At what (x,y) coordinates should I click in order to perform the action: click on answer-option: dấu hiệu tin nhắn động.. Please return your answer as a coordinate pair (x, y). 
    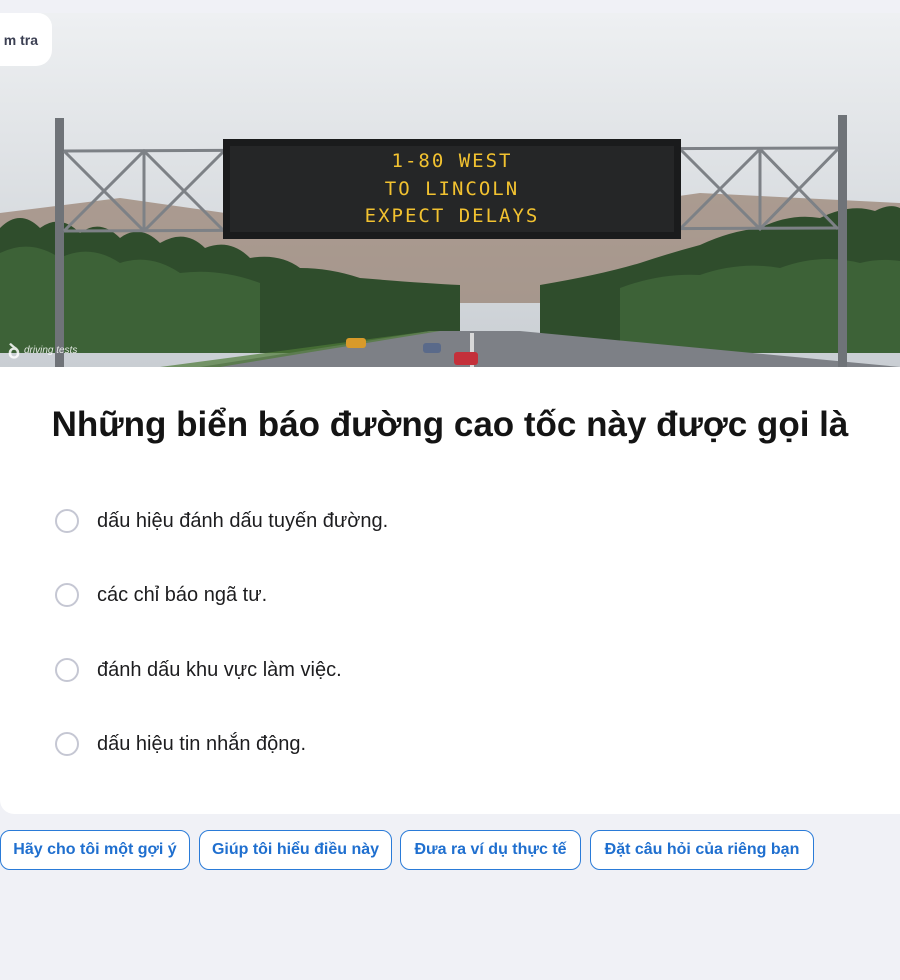
    Looking at the image, I should click on (180, 744).